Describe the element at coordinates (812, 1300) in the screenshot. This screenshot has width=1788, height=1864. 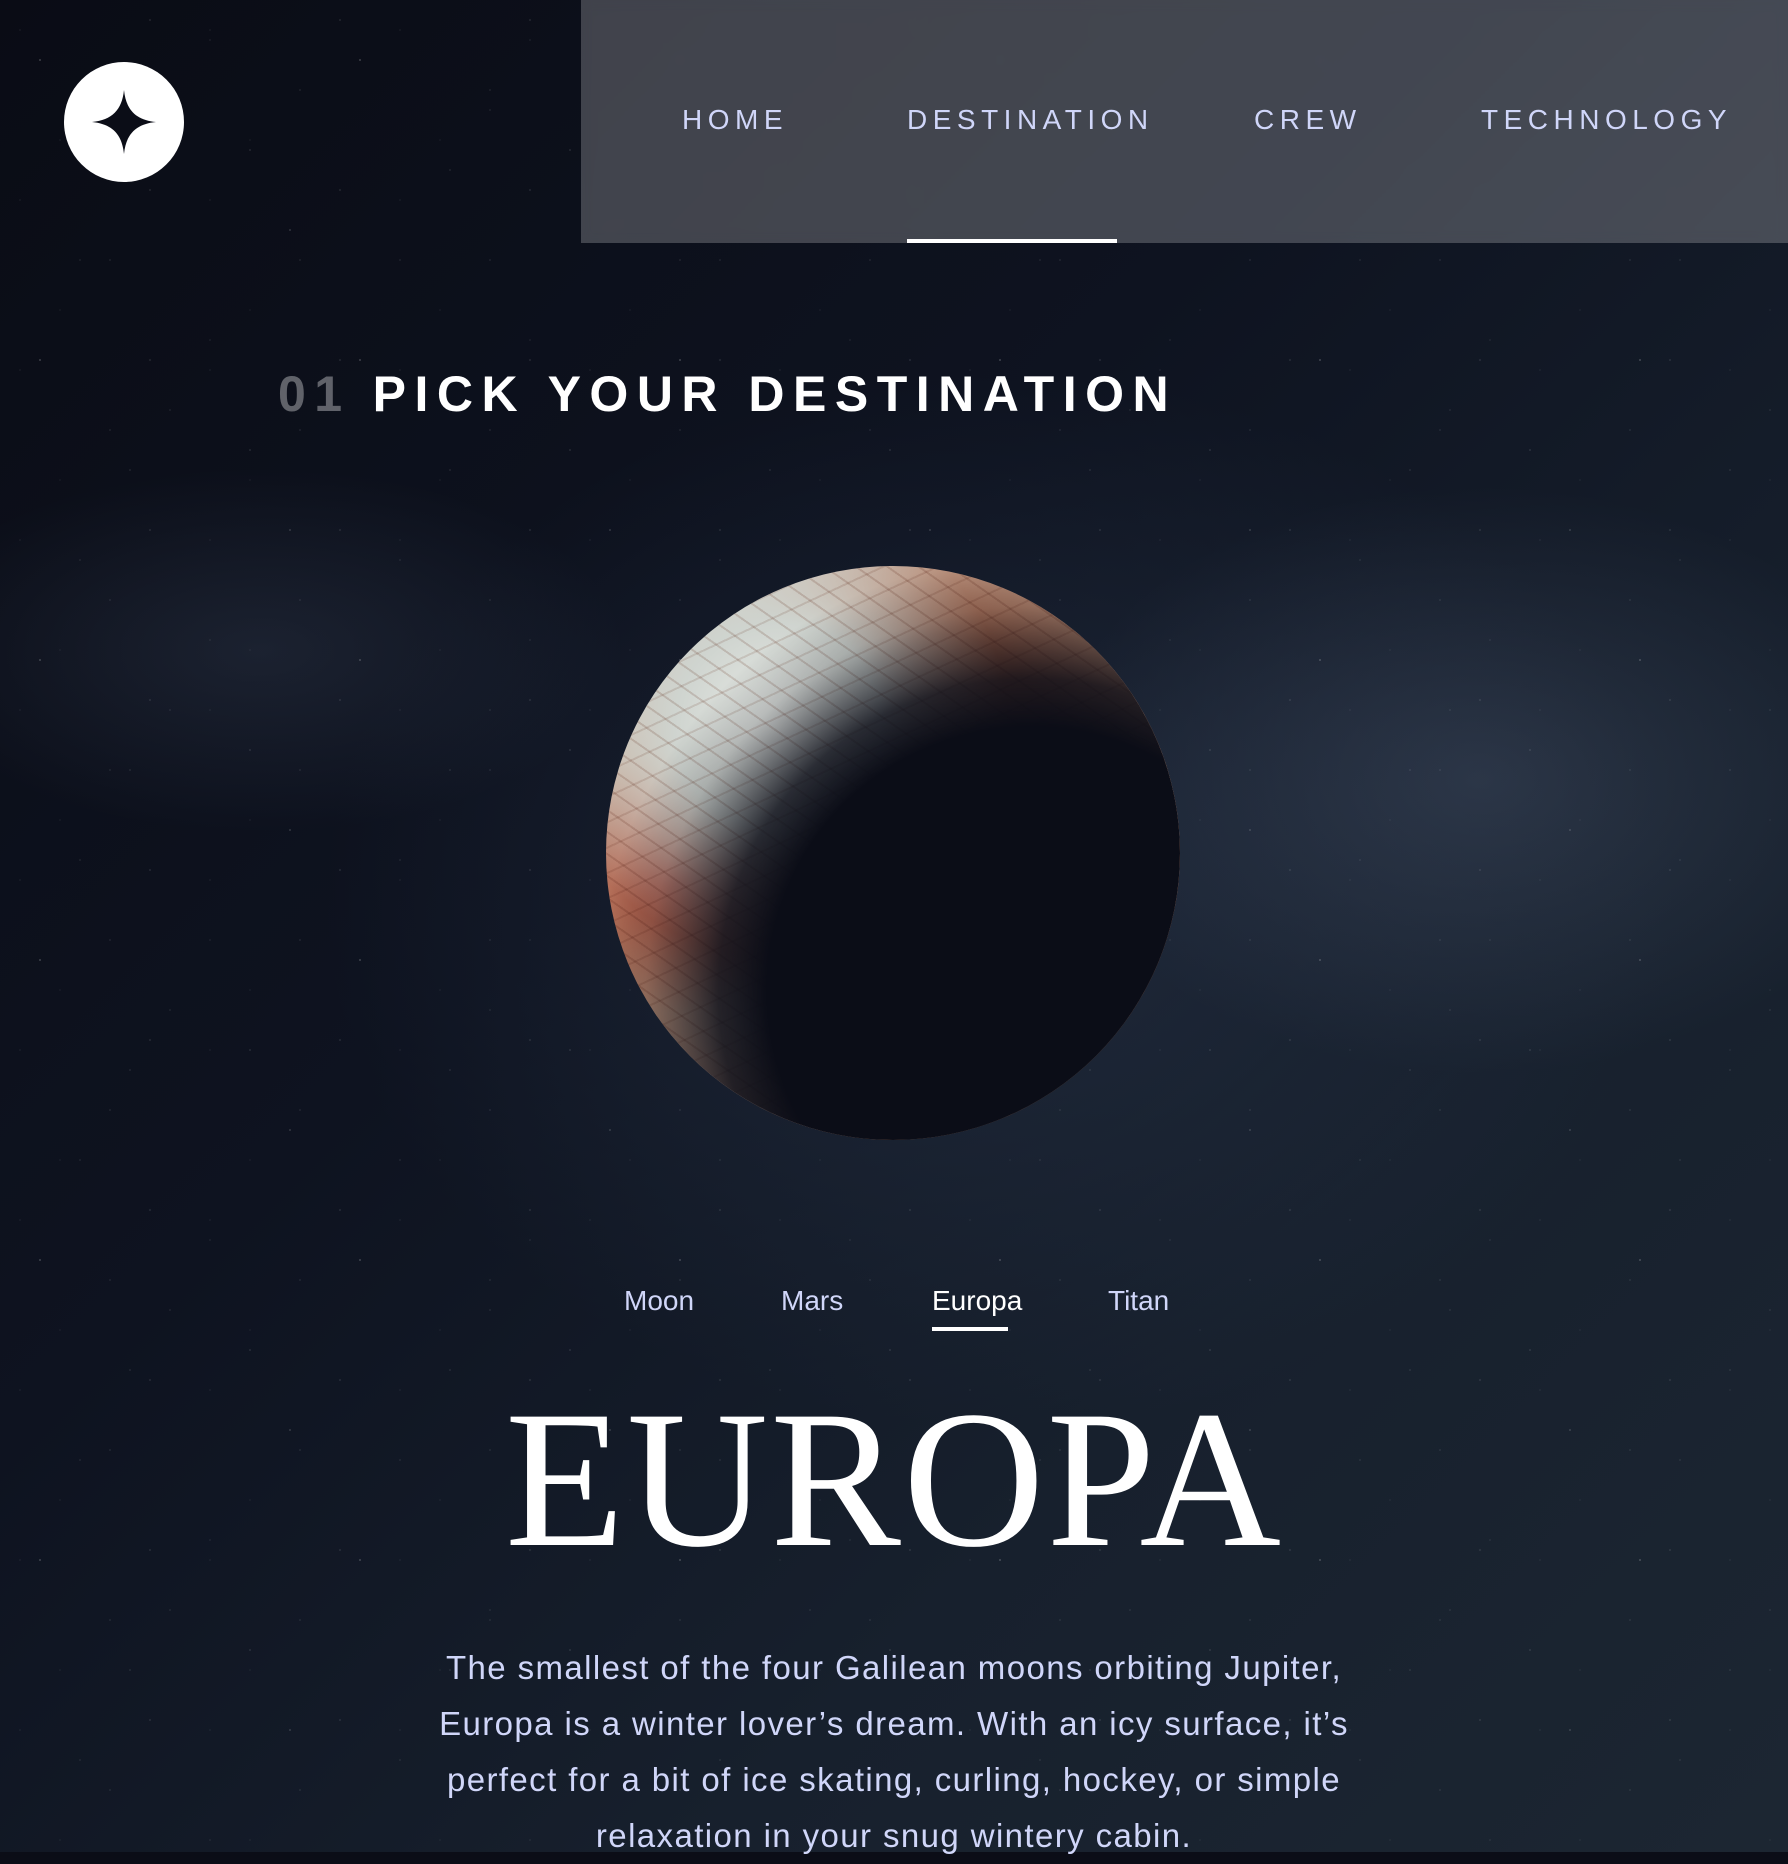
I see `tab-label: Mars` at that location.